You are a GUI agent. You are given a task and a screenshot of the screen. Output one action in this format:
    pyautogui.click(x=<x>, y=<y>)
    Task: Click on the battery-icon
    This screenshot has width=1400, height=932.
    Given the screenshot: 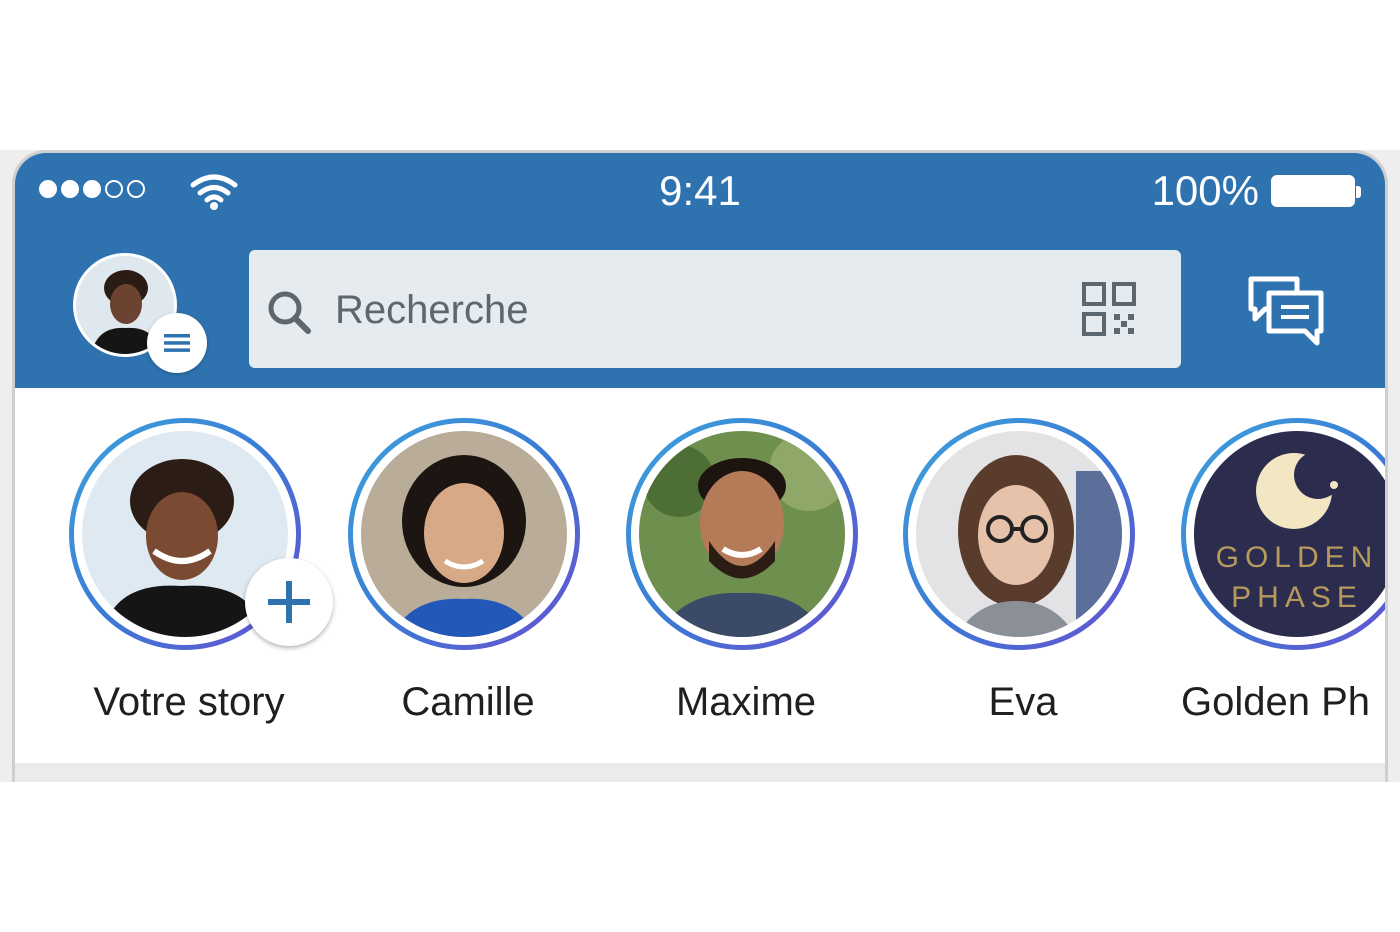 What is the action you would take?
    pyautogui.click(x=1316, y=191)
    